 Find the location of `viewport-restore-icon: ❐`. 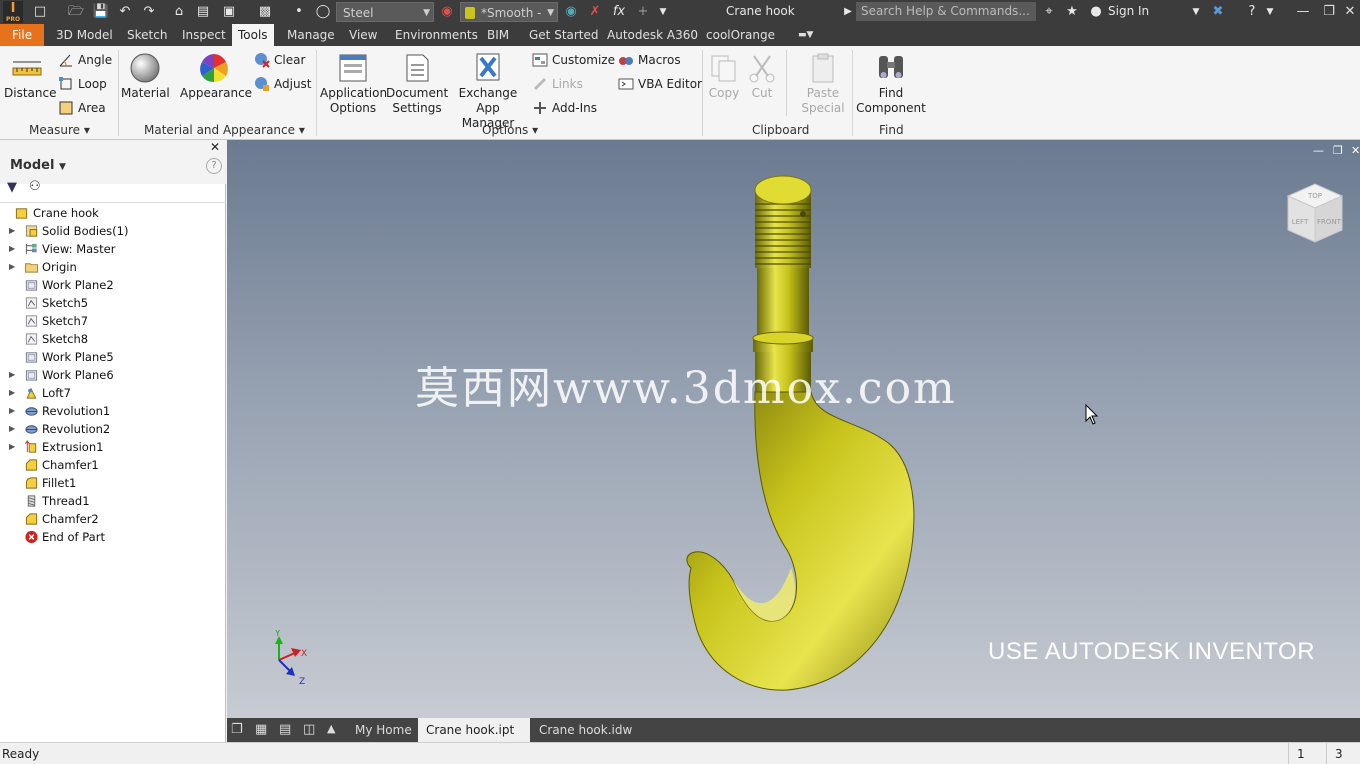

viewport-restore-icon: ❐ is located at coordinates (1338, 150).